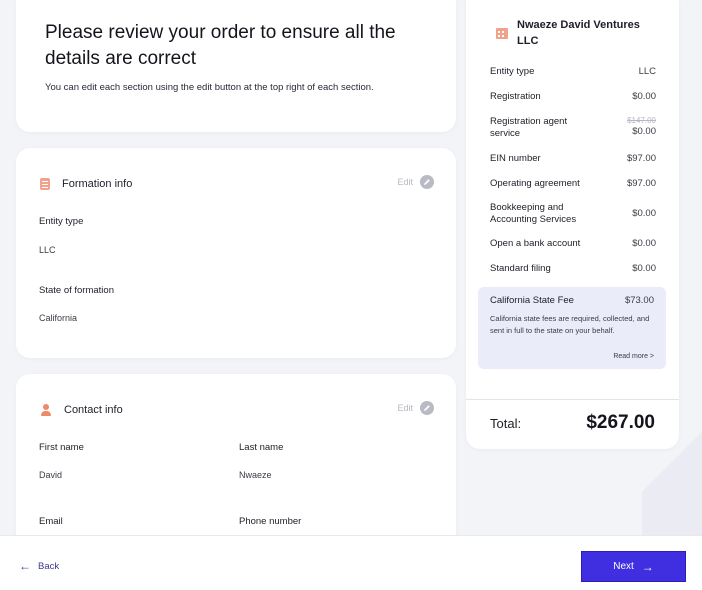 This screenshot has width=702, height=590. I want to click on summary-row-label: Entity type, so click(512, 71).